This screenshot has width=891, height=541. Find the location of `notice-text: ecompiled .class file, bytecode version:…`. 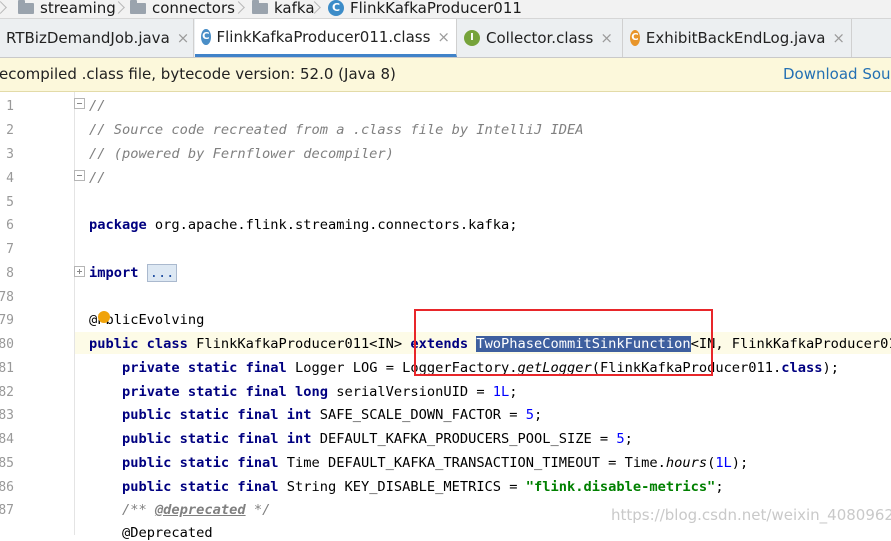

notice-text: ecompiled .class file, bytecode version:… is located at coordinates (198, 74).